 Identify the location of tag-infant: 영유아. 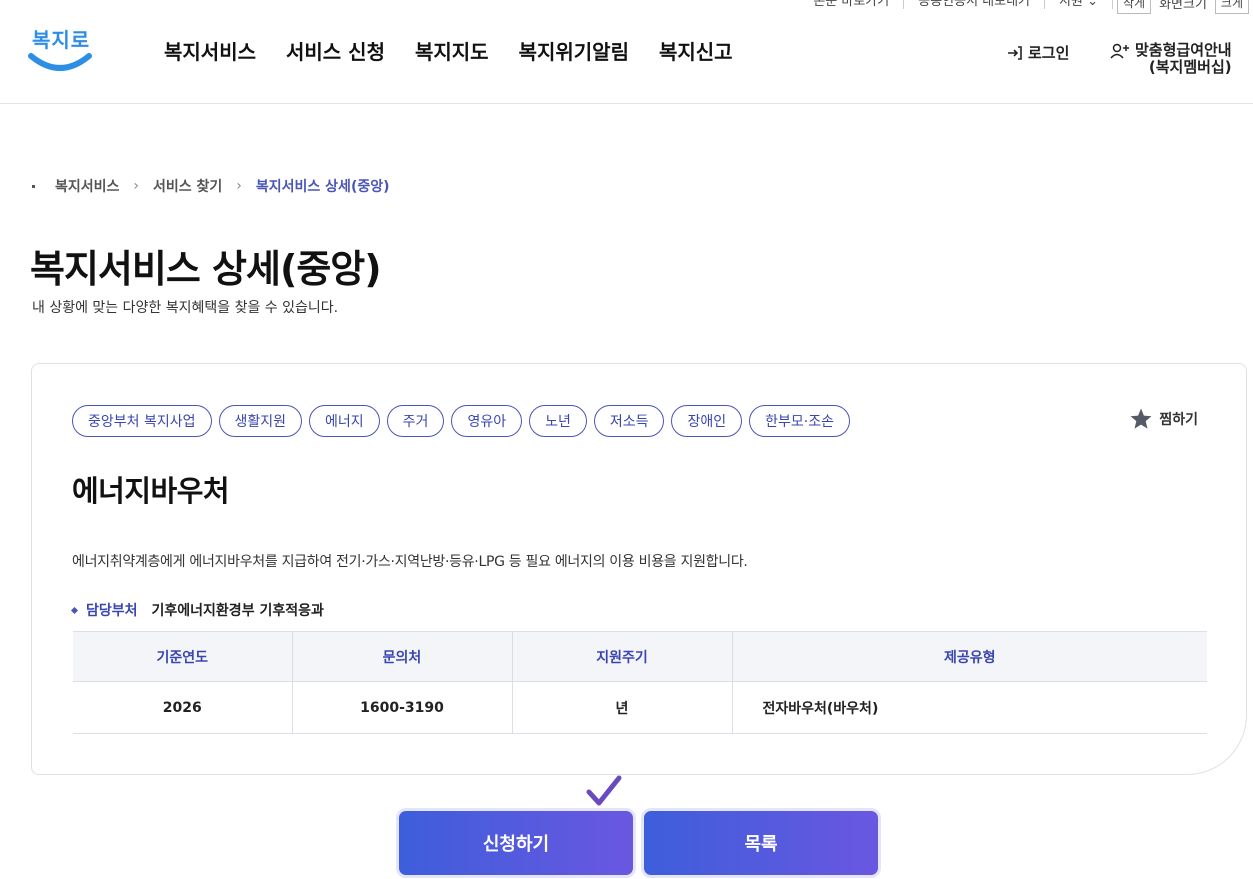
(487, 421).